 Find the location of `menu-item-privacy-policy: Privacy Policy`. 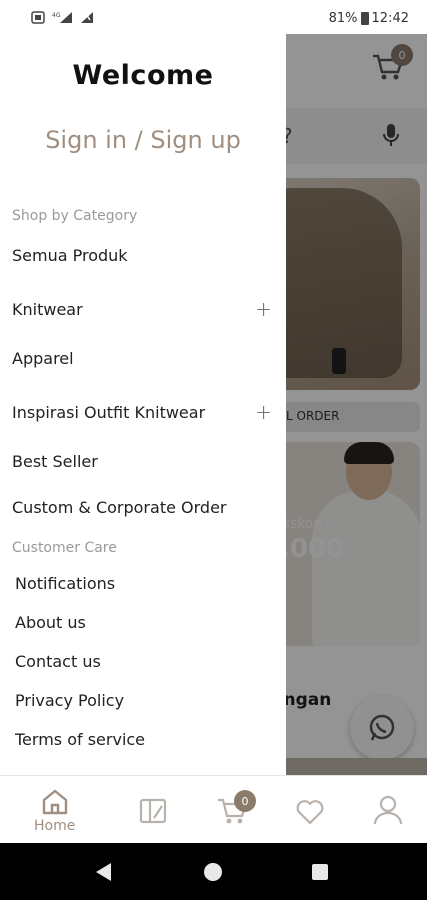

menu-item-privacy-policy: Privacy Policy is located at coordinates (69, 700).